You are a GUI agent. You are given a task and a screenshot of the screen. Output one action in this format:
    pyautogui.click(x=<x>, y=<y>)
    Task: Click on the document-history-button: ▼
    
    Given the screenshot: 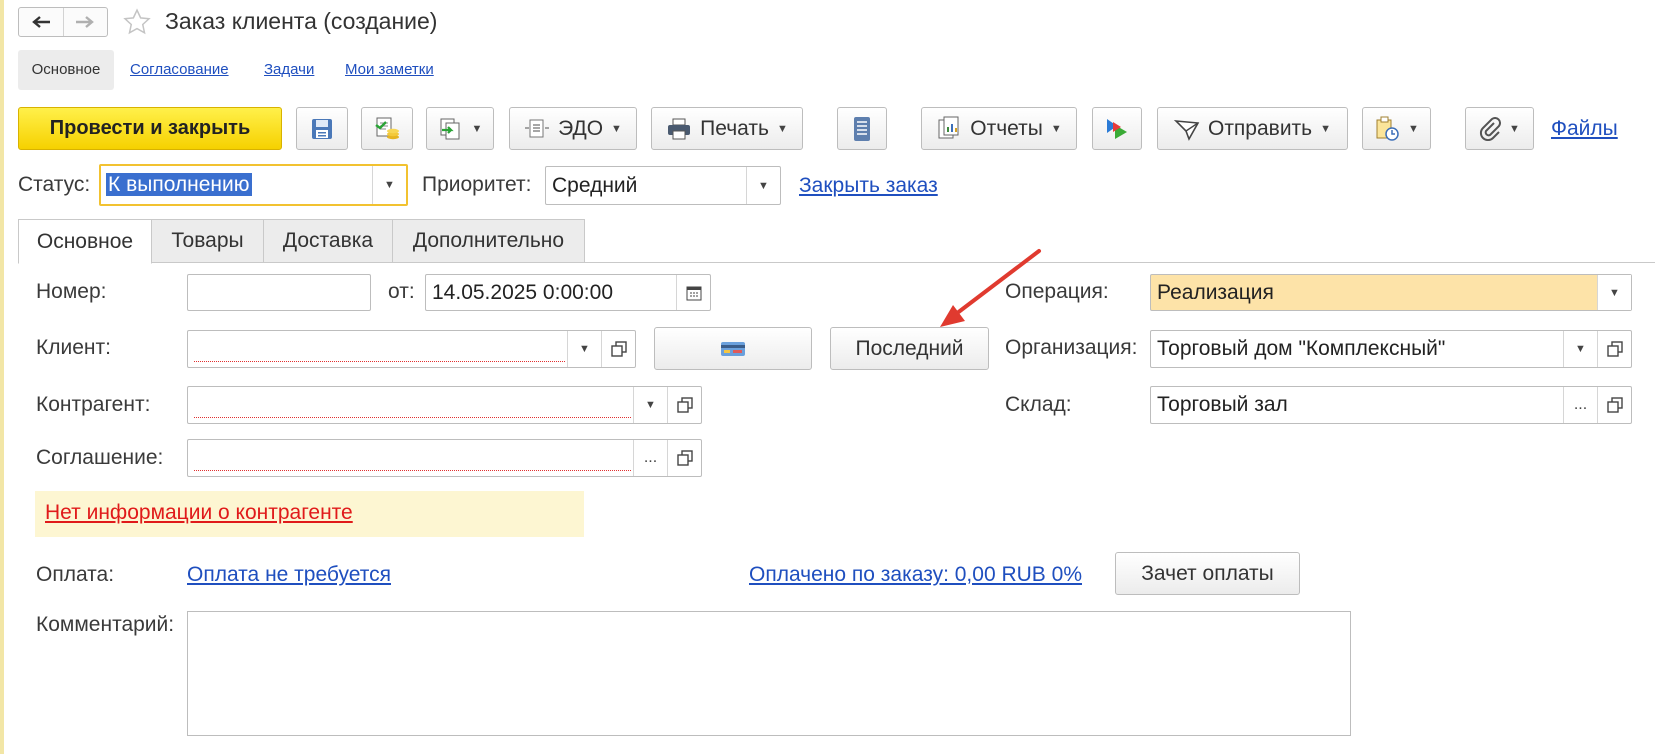 What is the action you would take?
    pyautogui.click(x=1396, y=128)
    